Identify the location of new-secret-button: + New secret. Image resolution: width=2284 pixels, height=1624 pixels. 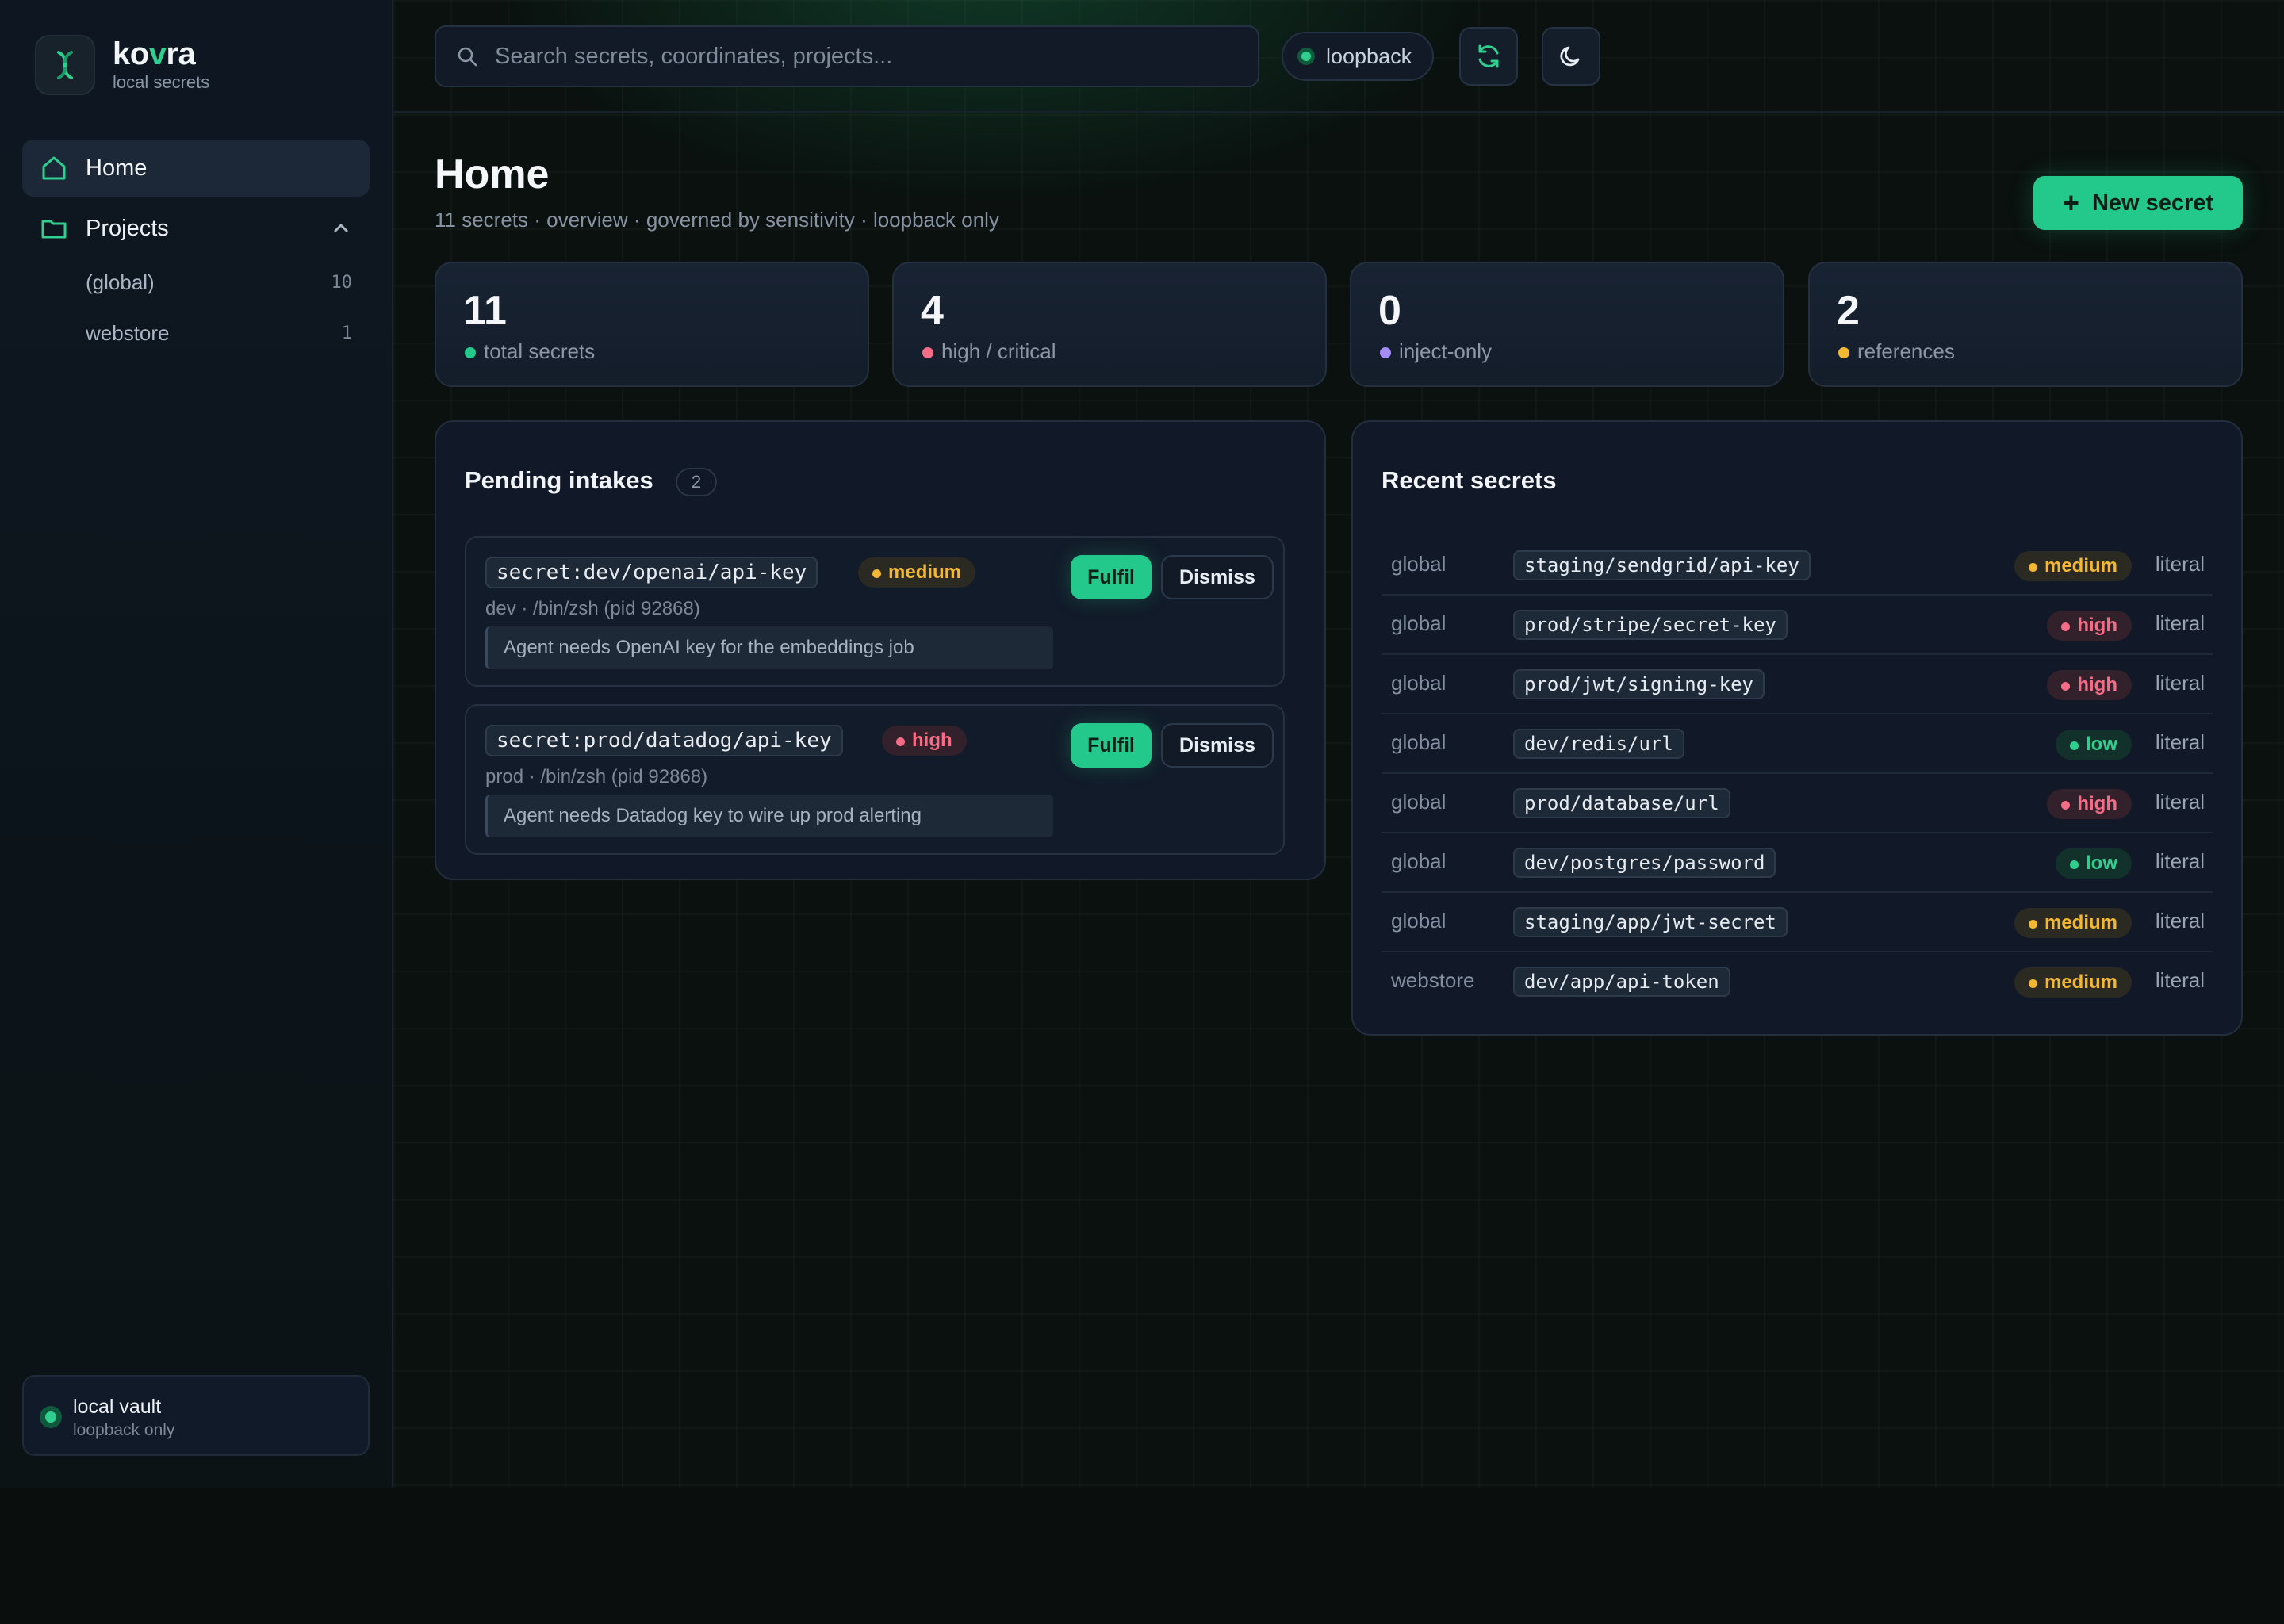
(2138, 203).